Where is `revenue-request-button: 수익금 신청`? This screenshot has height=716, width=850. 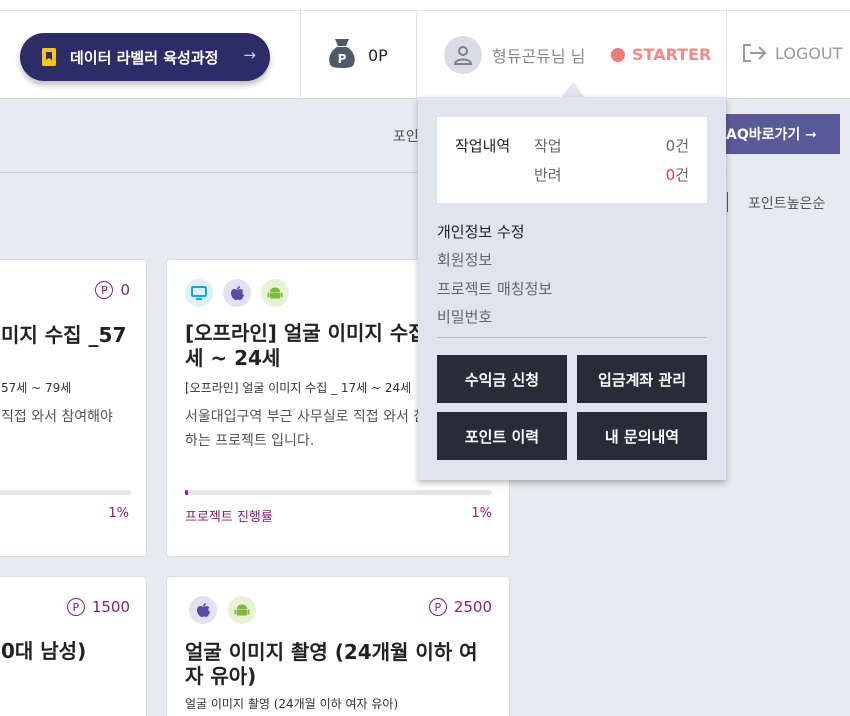
revenue-request-button: 수익금 신청 is located at coordinates (502, 379).